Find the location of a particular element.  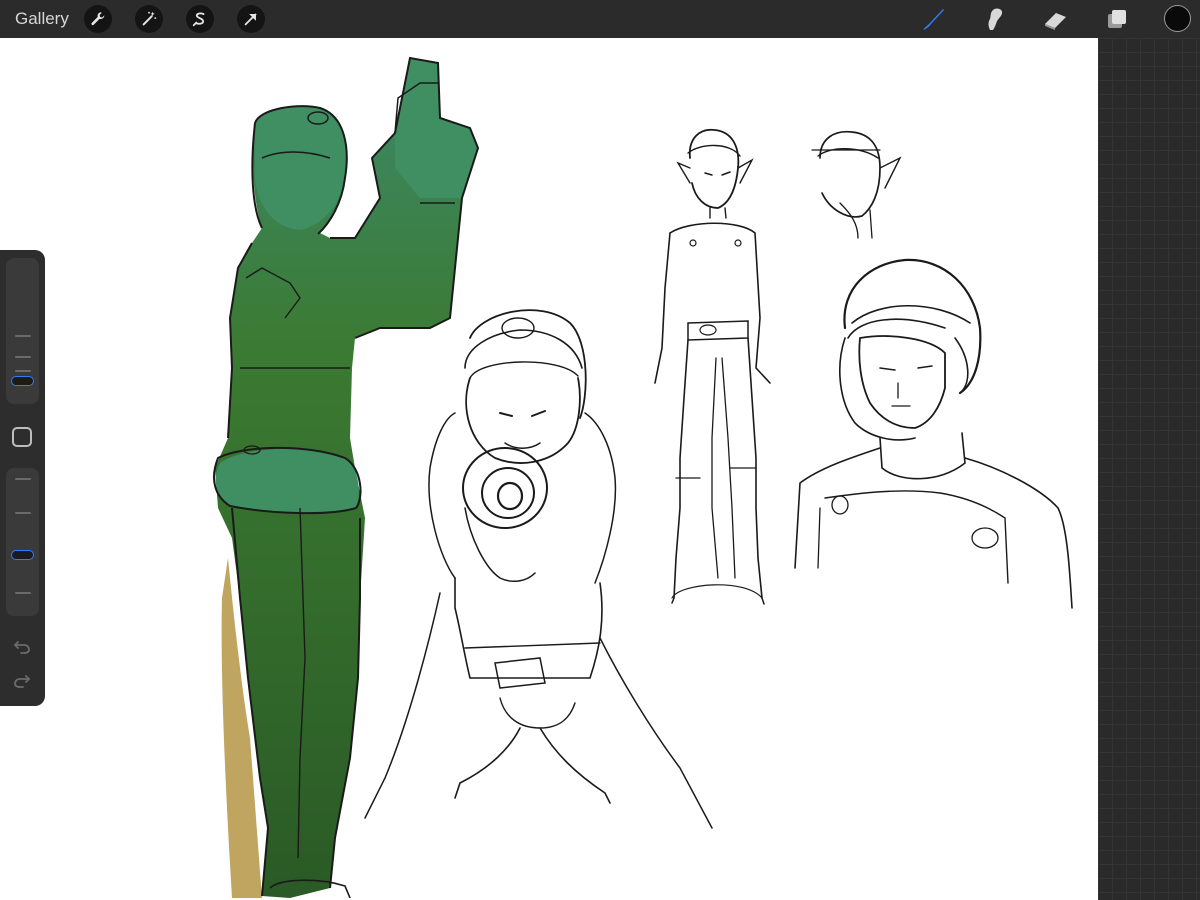

layers-icon is located at coordinates (1117, 19).